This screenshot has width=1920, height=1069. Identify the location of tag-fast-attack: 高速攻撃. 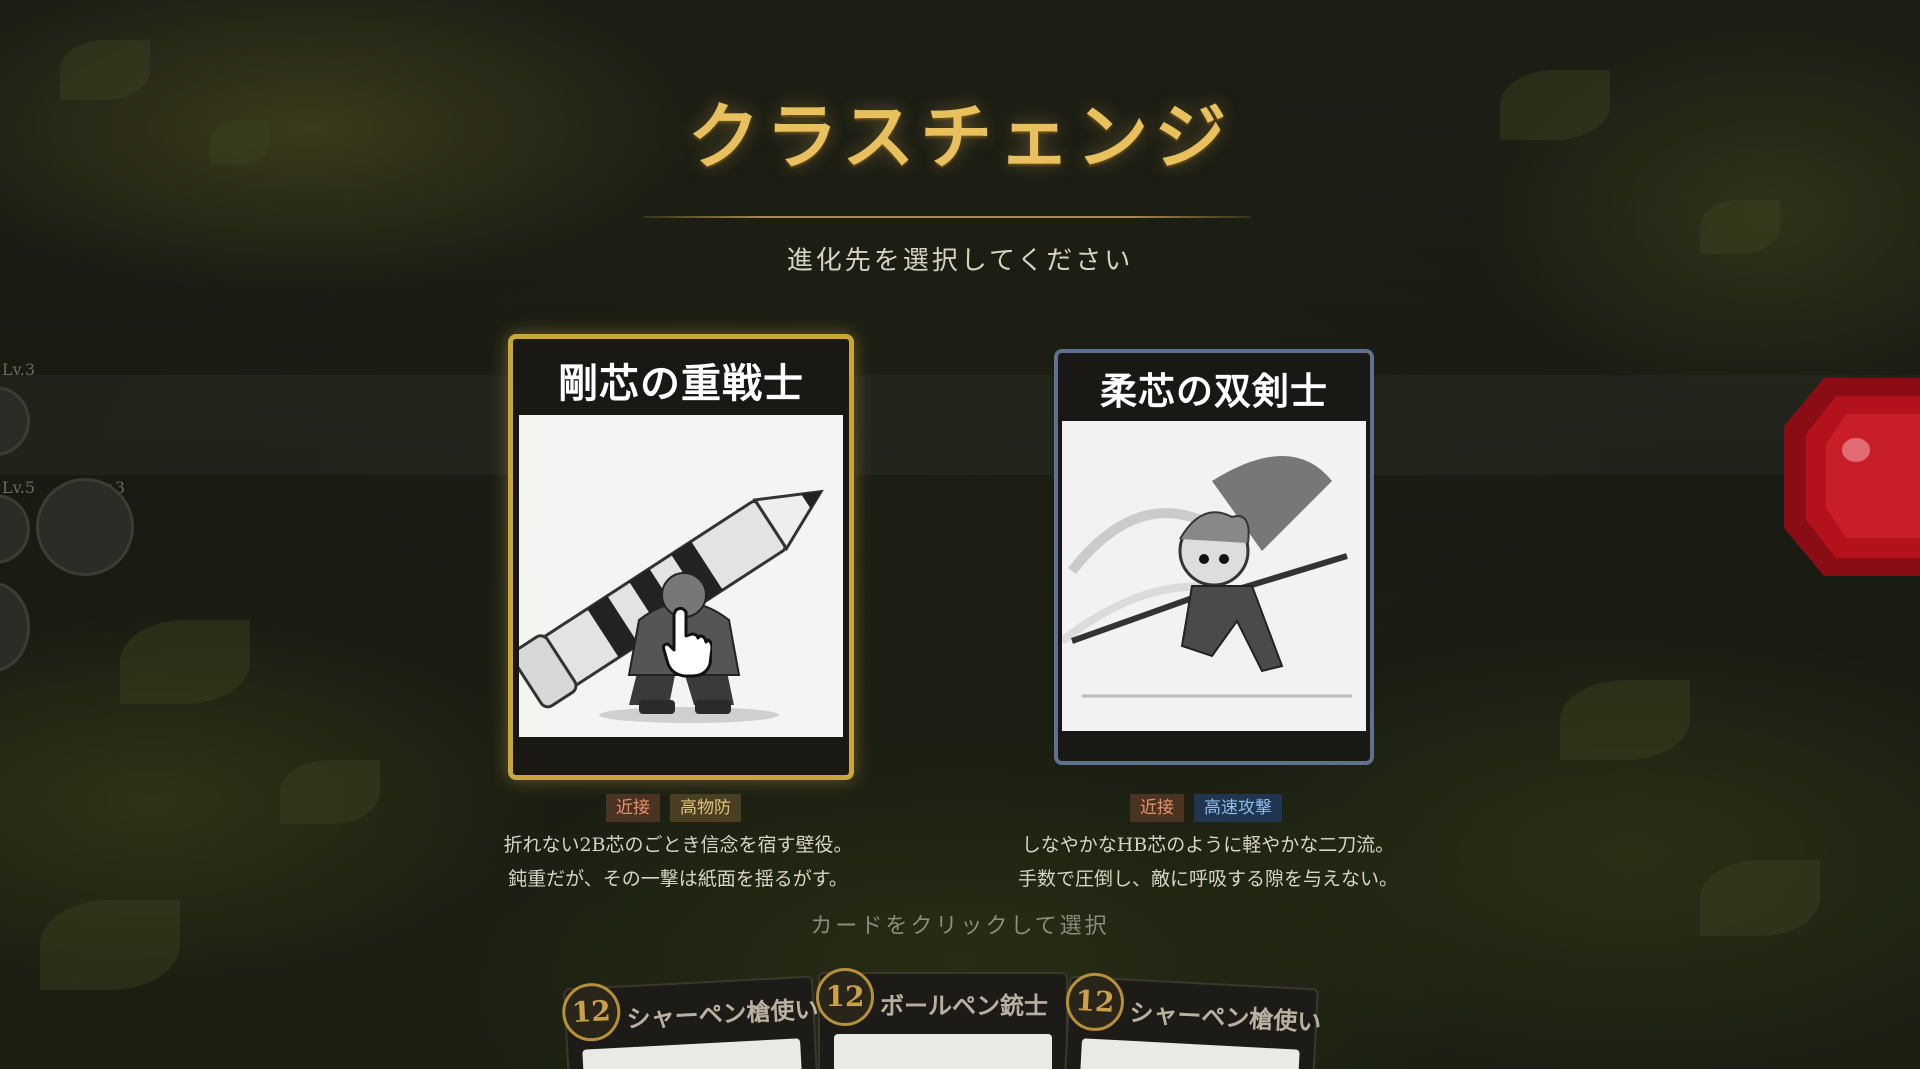
(1238, 808).